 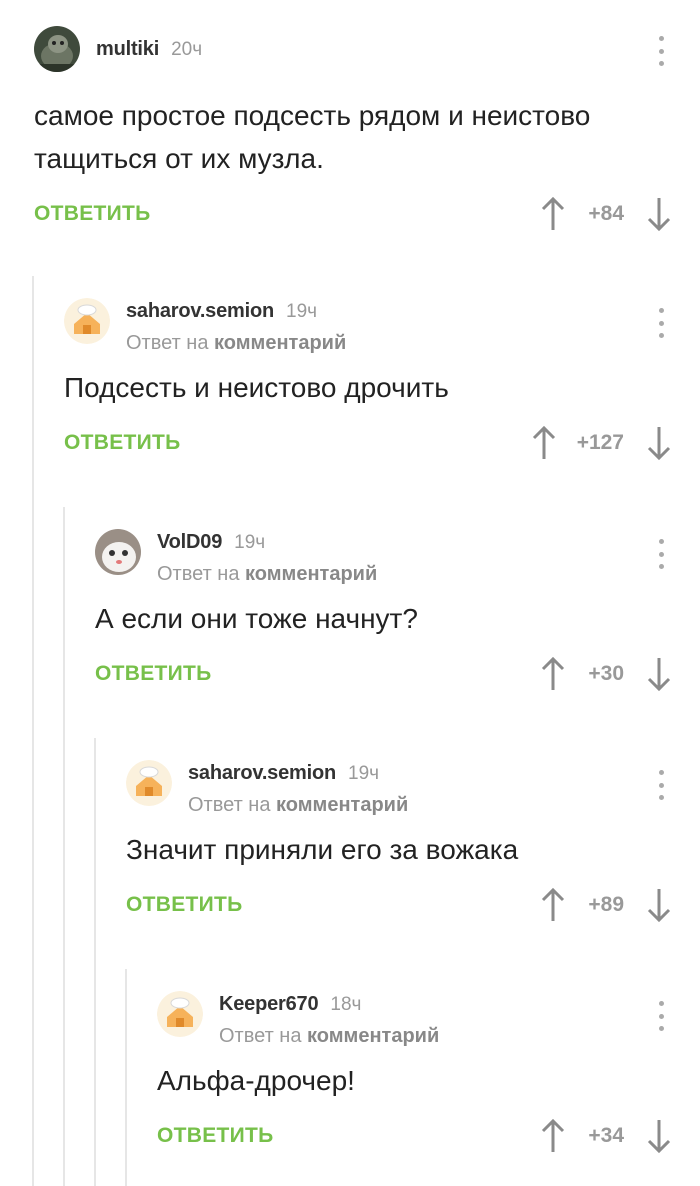 I want to click on comment-rating: +89, so click(x=606, y=904).